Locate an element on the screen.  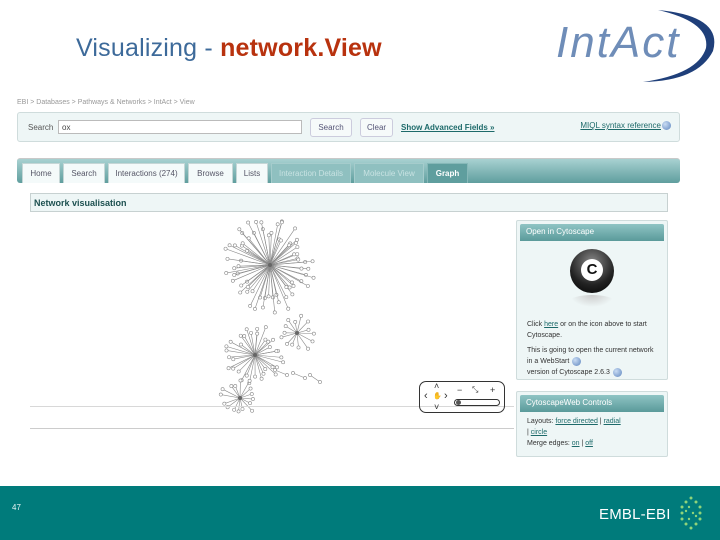
tab-browse: Browse is located at coordinates (210, 173).